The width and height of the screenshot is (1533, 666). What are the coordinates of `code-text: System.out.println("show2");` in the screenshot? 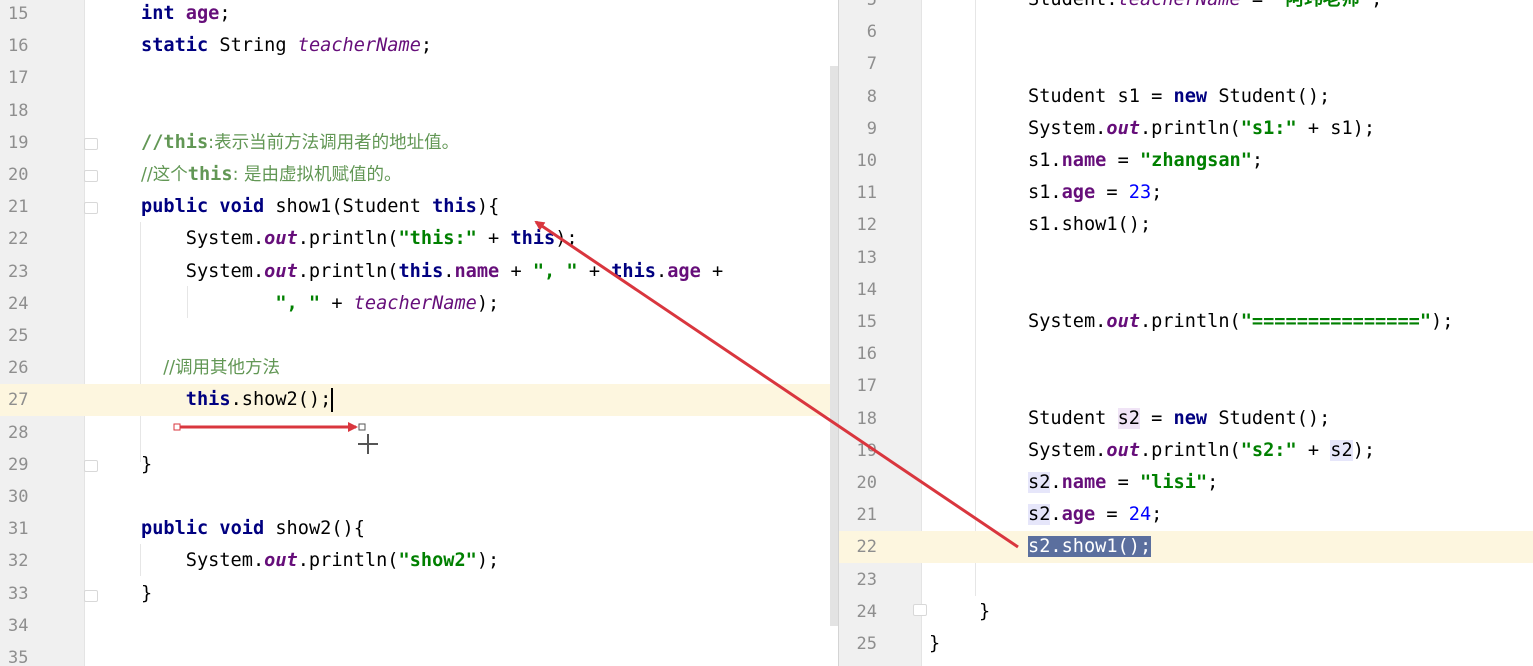 It's located at (320, 561).